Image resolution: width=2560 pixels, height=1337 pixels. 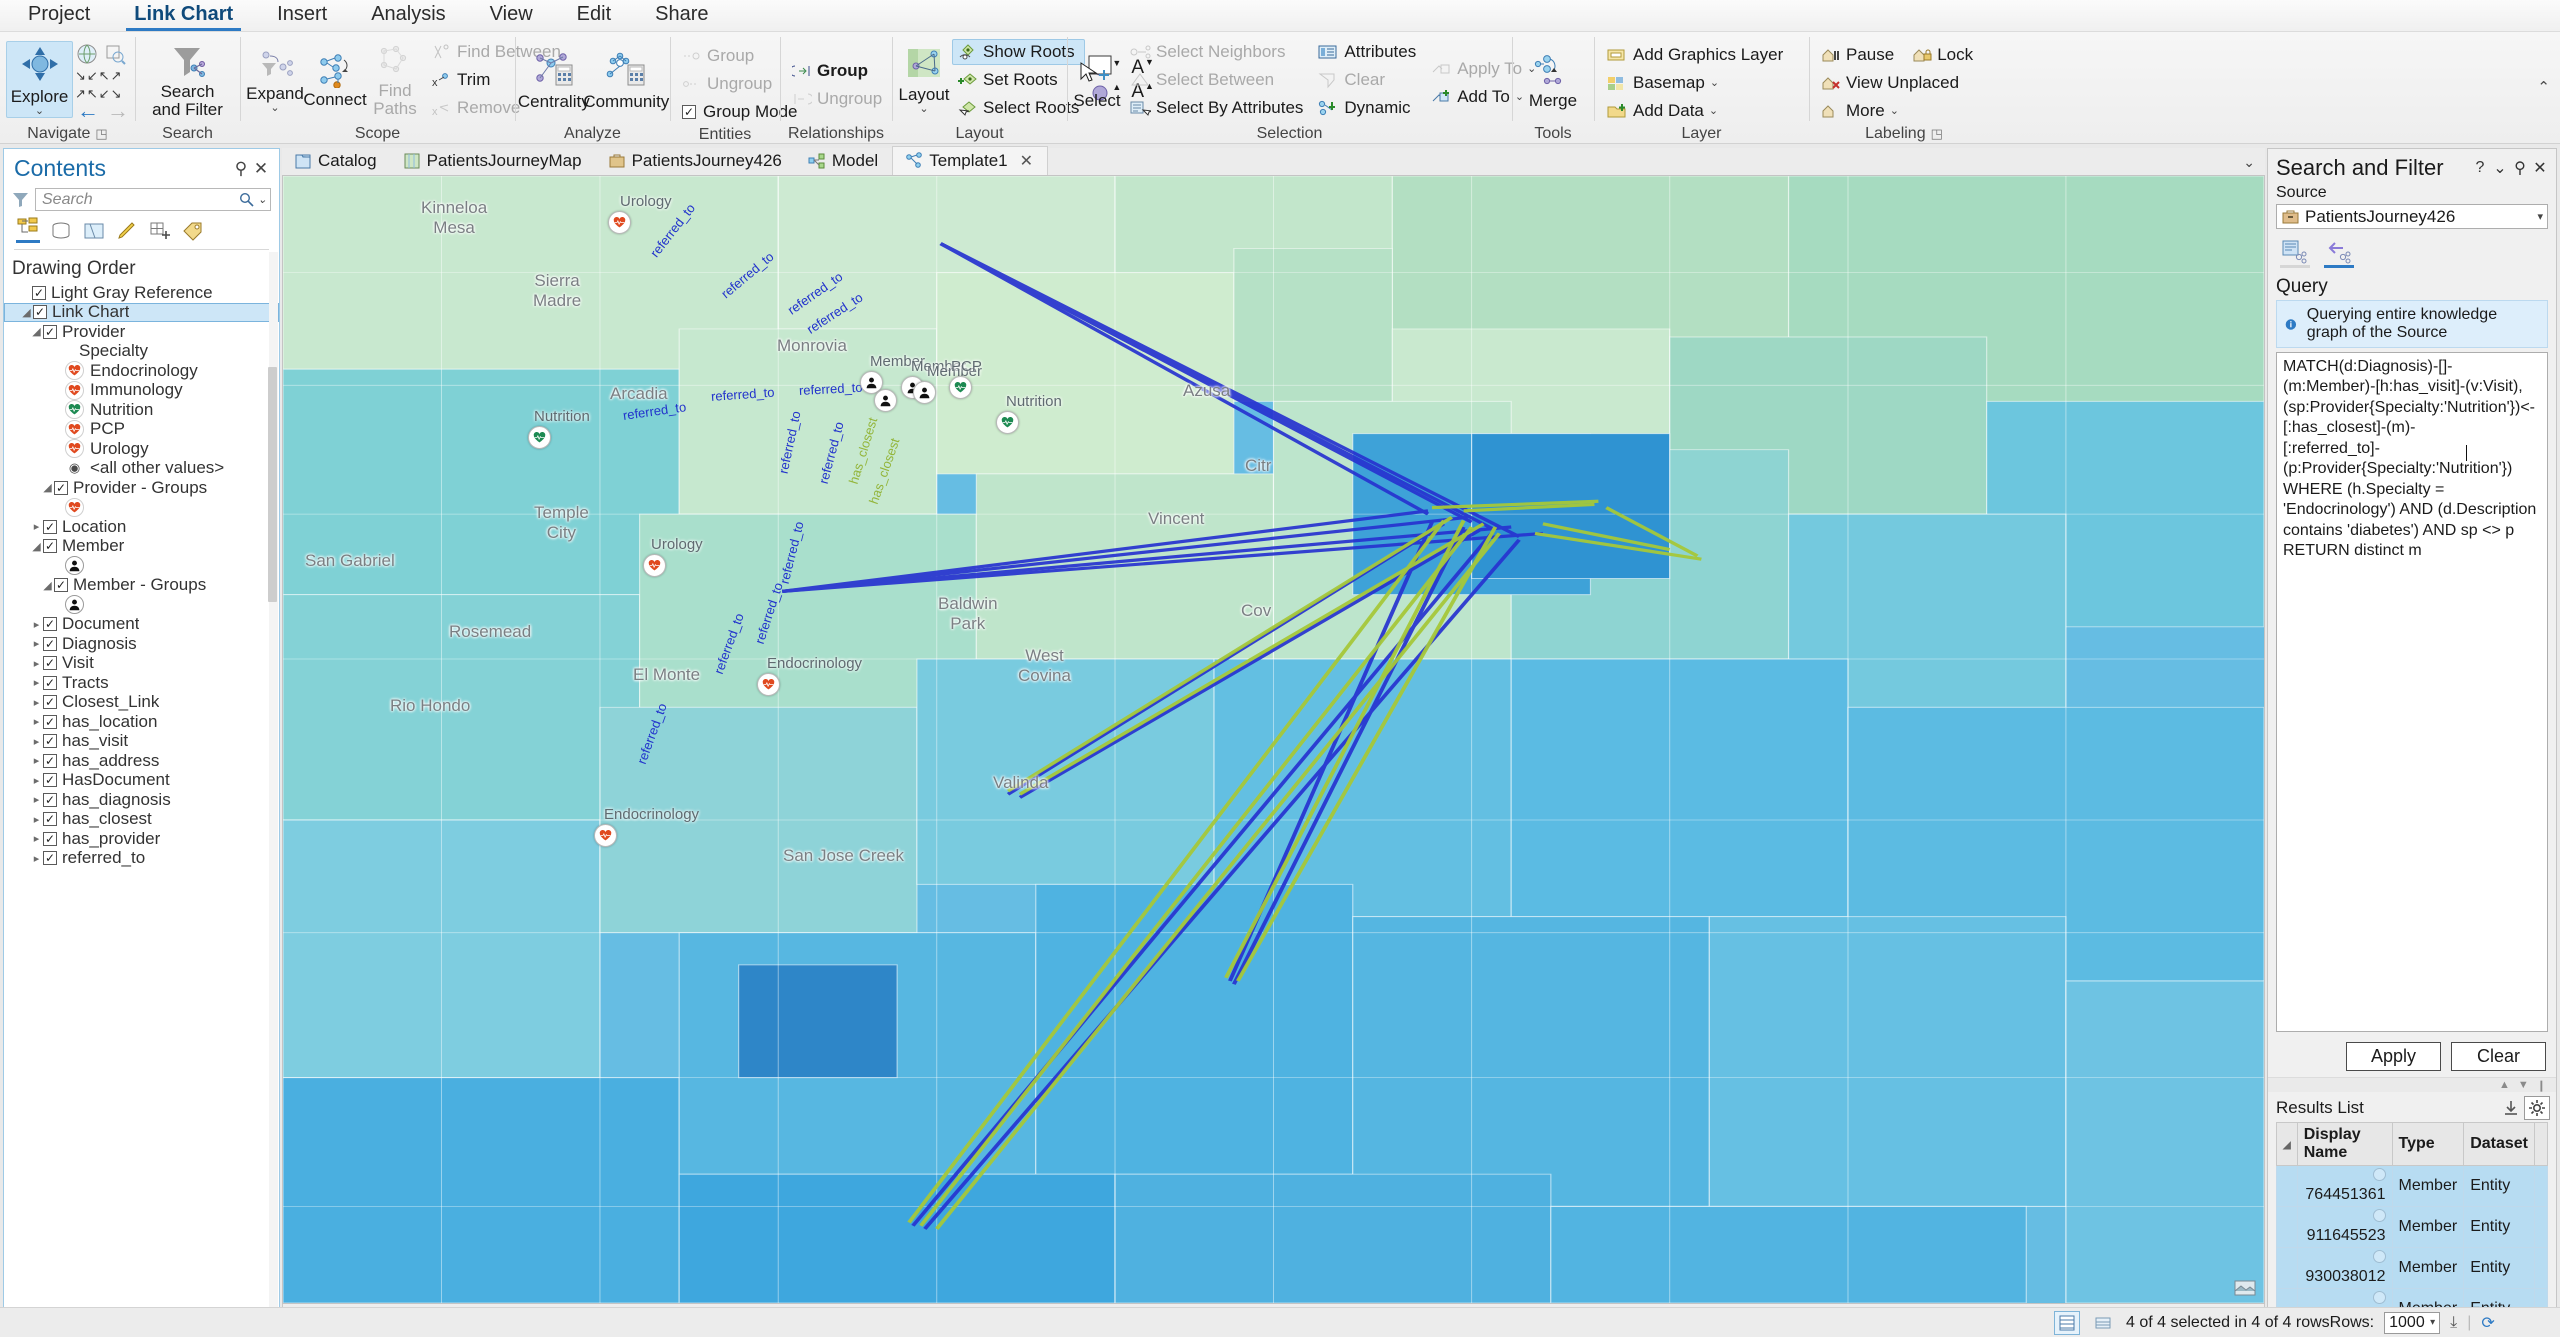 What do you see at coordinates (2487, 1323) in the screenshot?
I see `table-refresh-icon: ⟳` at bounding box center [2487, 1323].